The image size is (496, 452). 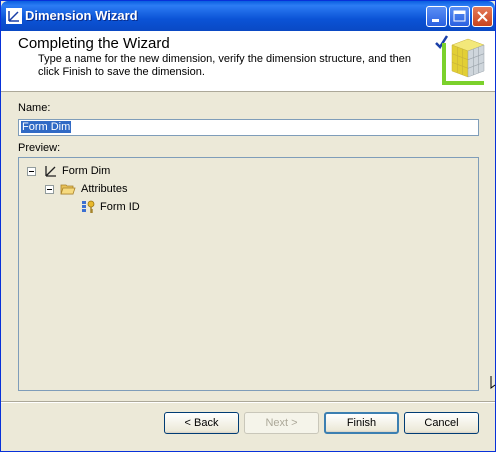 I want to click on minimize-button, so click(x=436, y=16).